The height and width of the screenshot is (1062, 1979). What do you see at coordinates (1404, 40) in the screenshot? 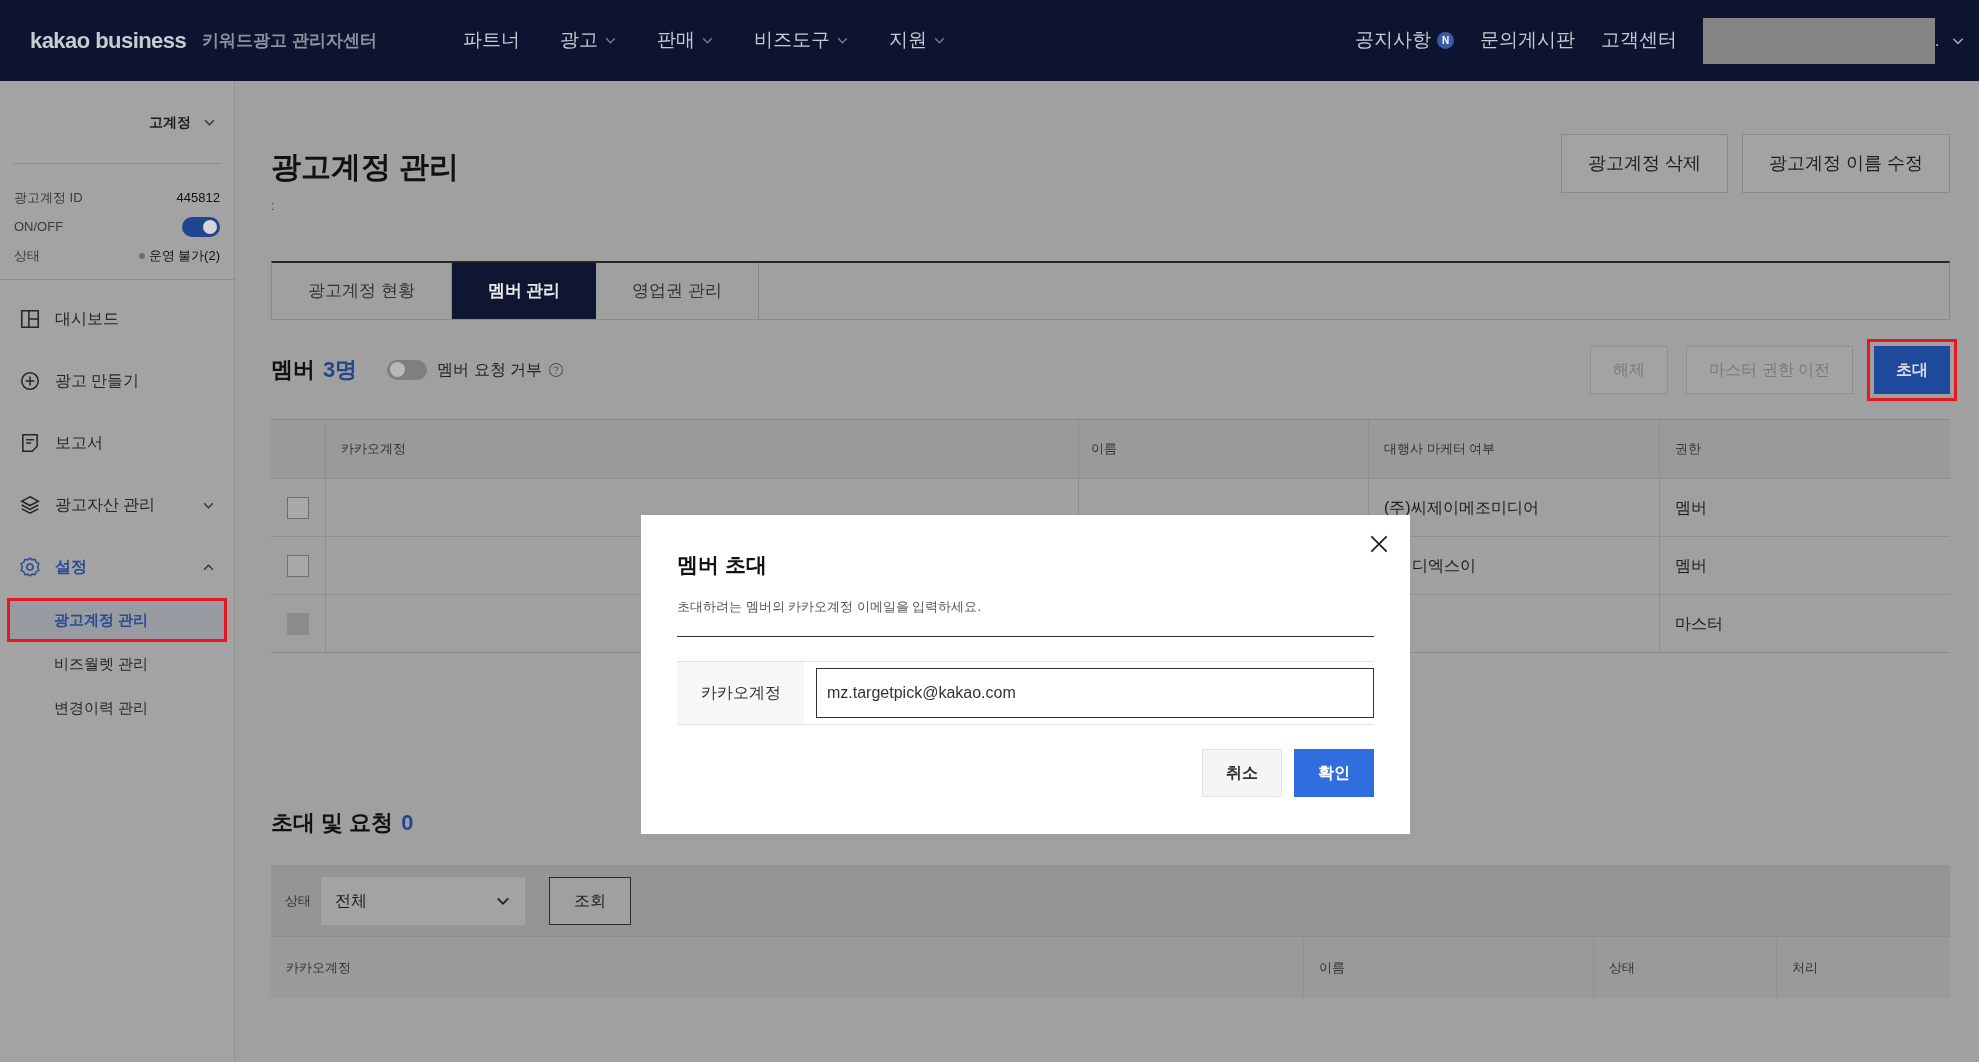
I see `header-link: 공지사항 N` at bounding box center [1404, 40].